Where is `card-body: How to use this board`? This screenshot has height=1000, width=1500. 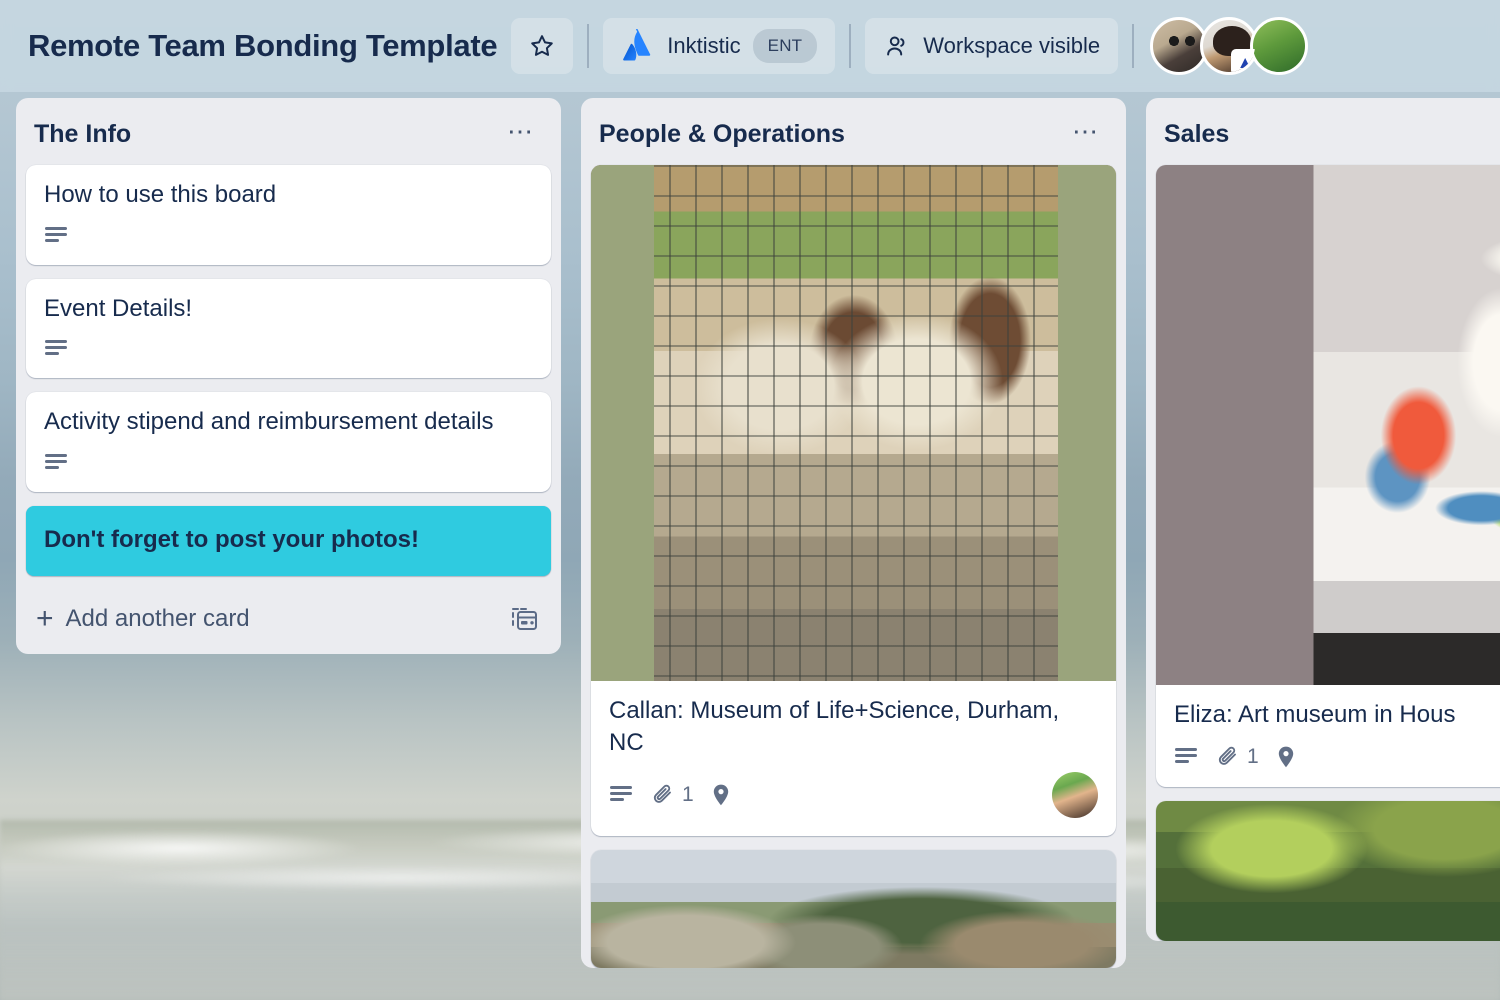 card-body: How to use this board is located at coordinates (288, 215).